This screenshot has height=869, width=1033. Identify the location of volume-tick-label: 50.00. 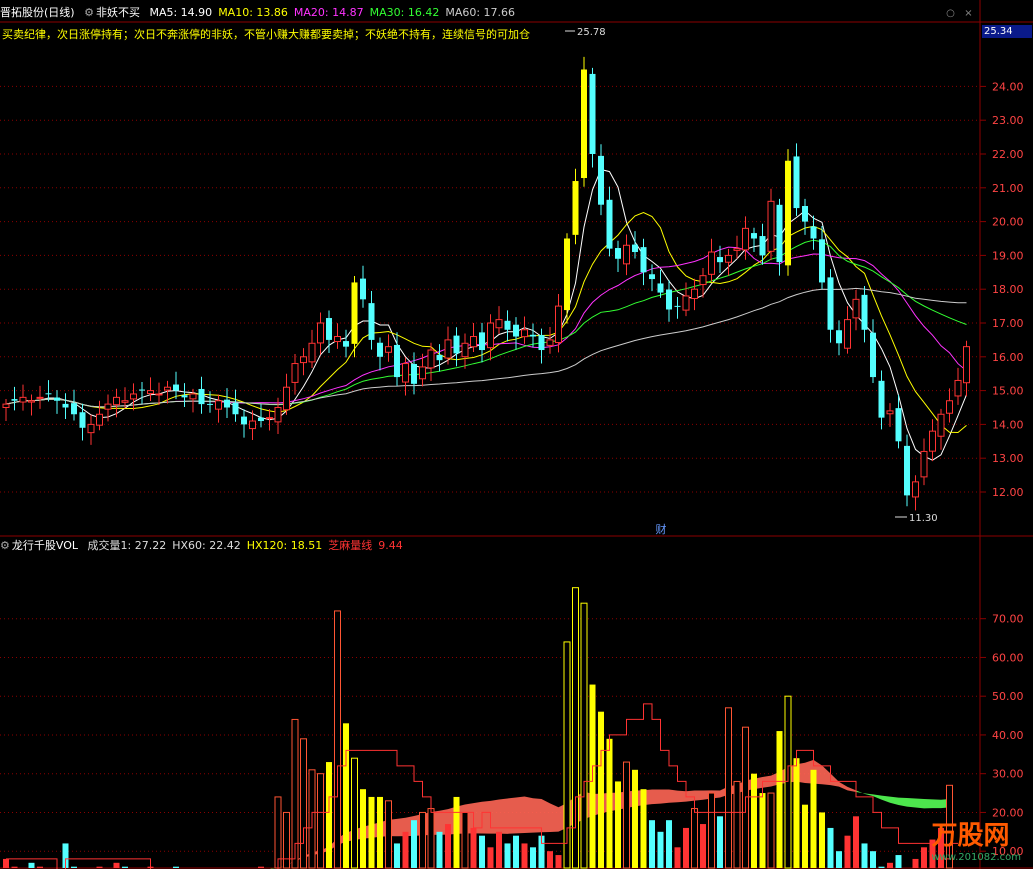
(1008, 696).